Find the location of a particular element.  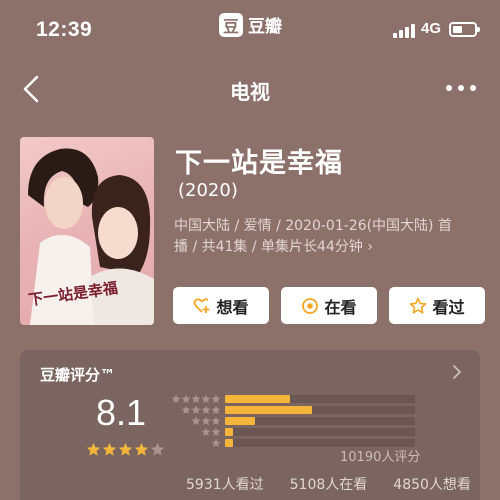

poster-image: 下一站是幸福 is located at coordinates (87, 231).